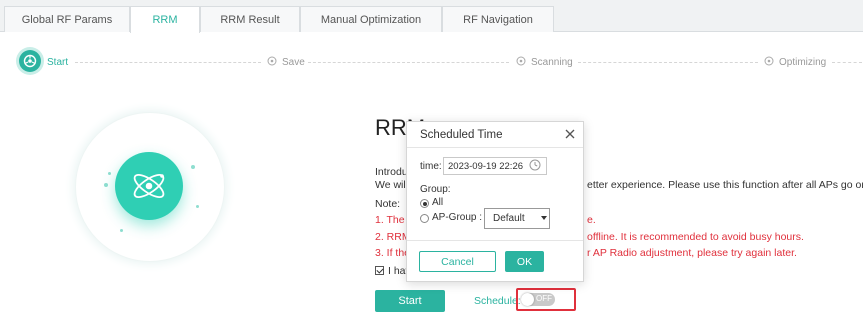 This screenshot has height=317, width=863. What do you see at coordinates (497, 301) in the screenshot?
I see `schedule-label: Schedule:` at bounding box center [497, 301].